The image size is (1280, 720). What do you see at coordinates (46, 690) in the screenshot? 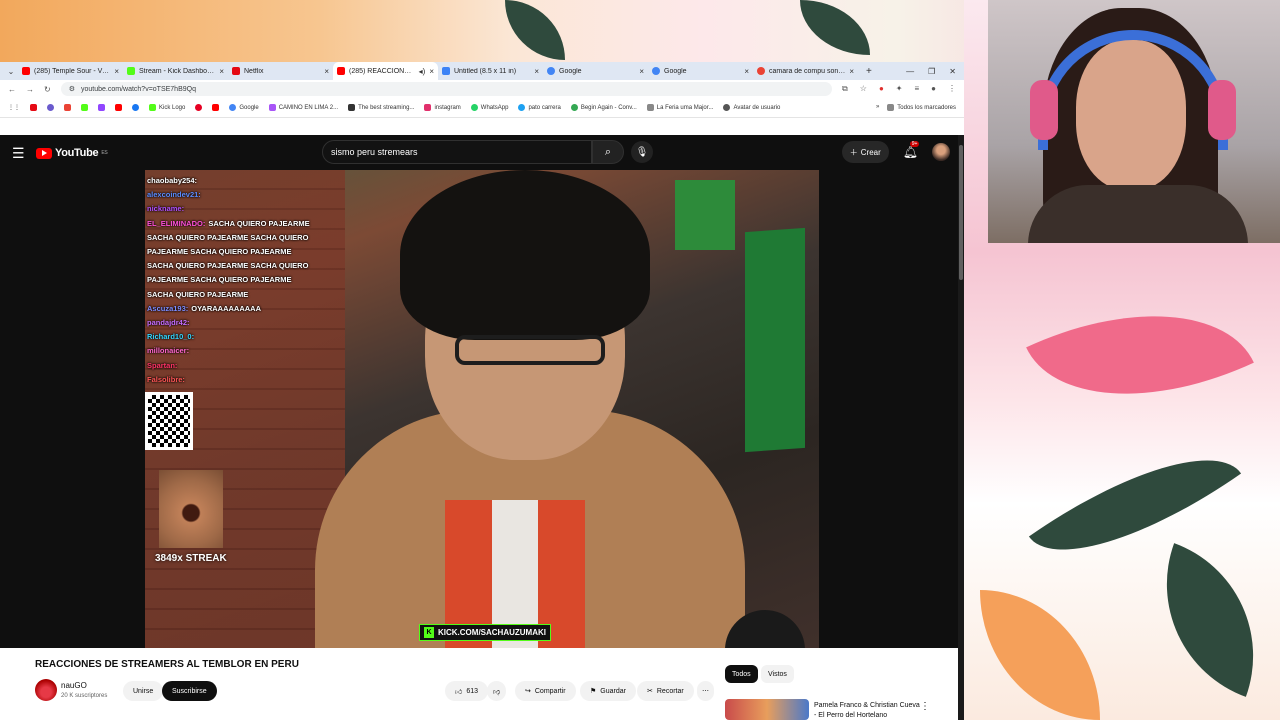
I see `channel-avatar` at bounding box center [46, 690].